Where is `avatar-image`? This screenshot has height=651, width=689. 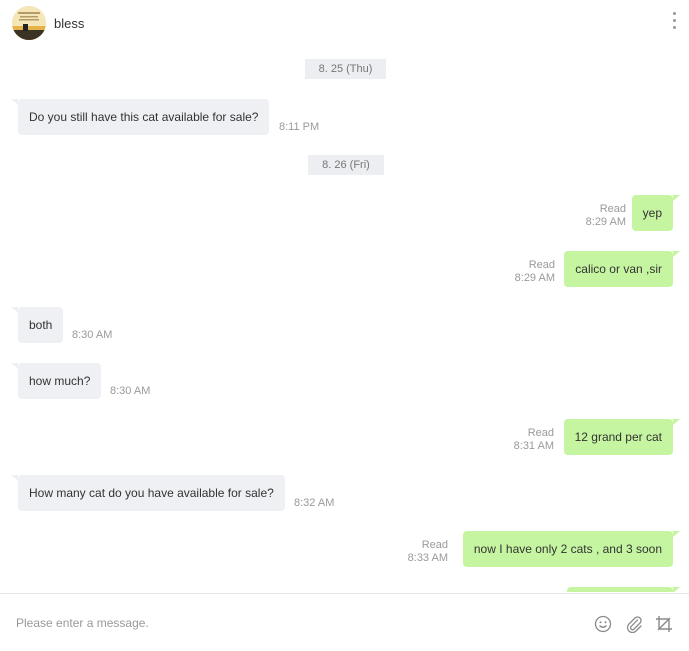 avatar-image is located at coordinates (29, 23).